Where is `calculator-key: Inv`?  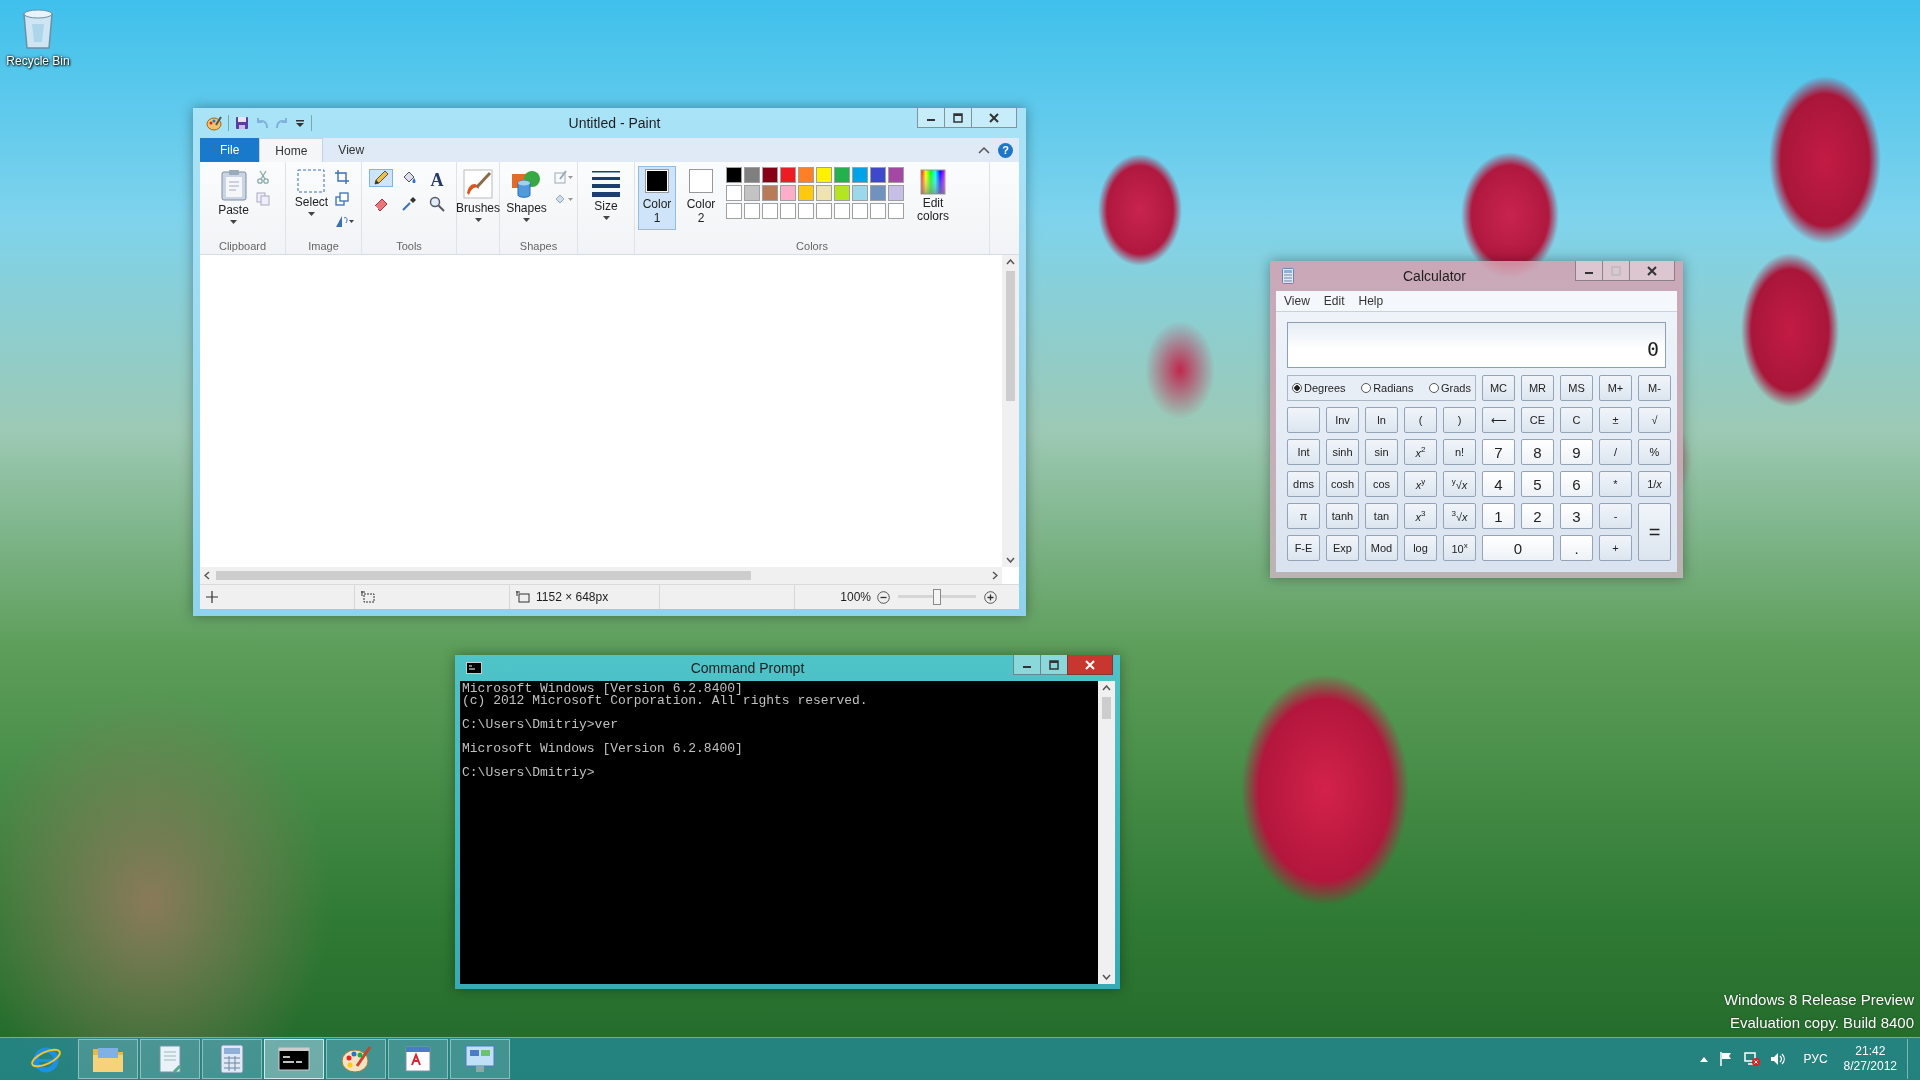
calculator-key: Inv is located at coordinates (1342, 420).